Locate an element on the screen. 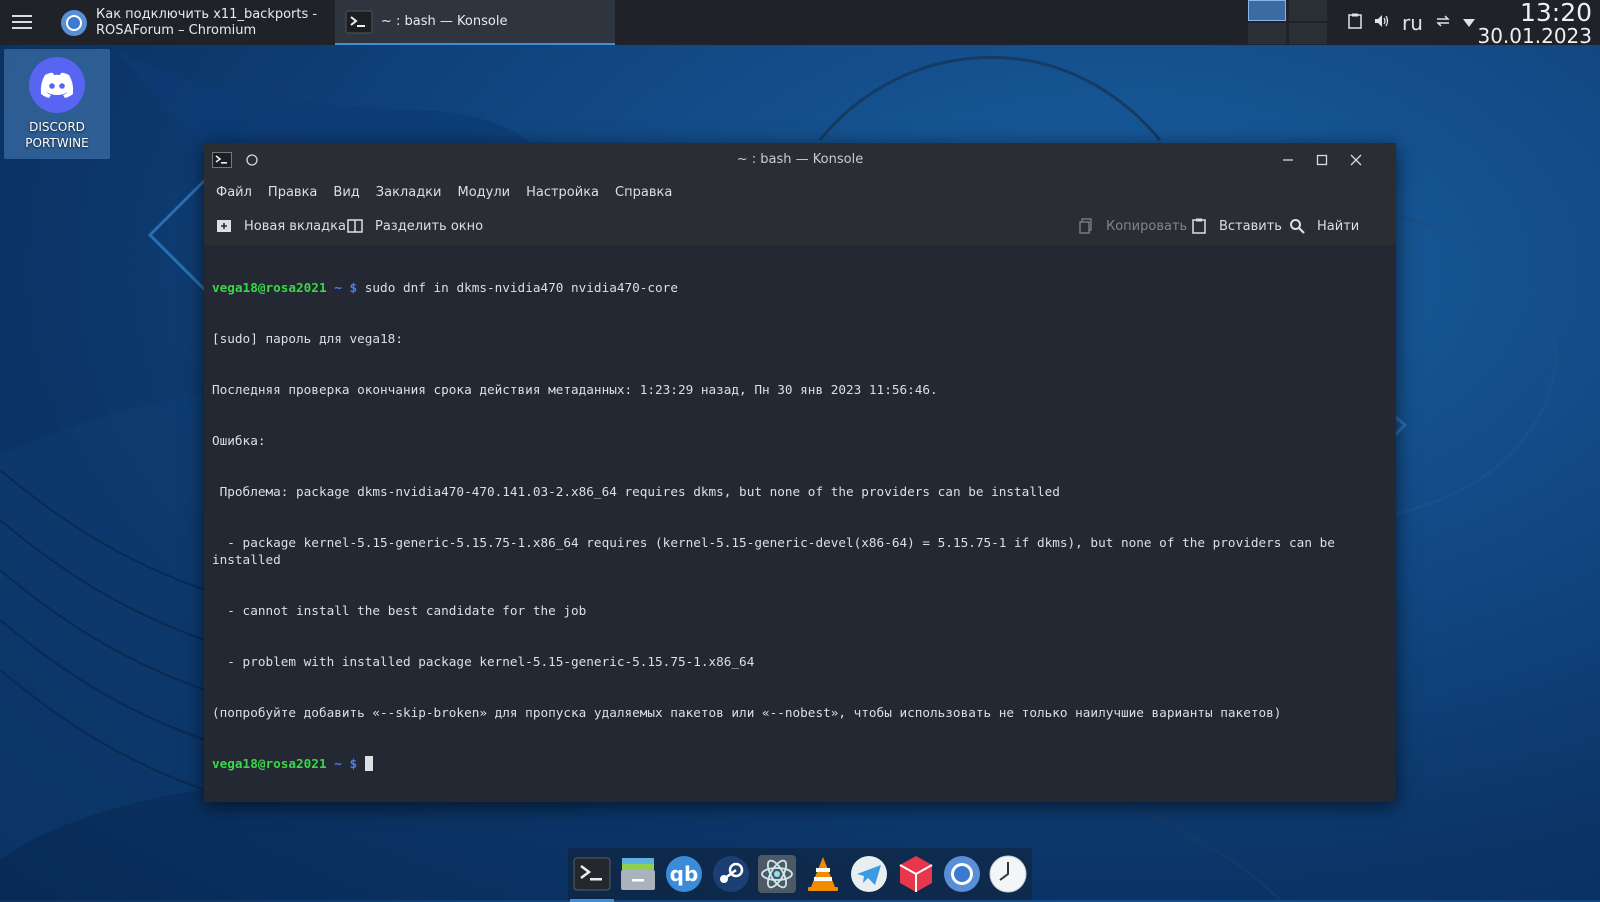  task-chromium-title-2: ROSAForum – Chromium is located at coordinates (176, 30).